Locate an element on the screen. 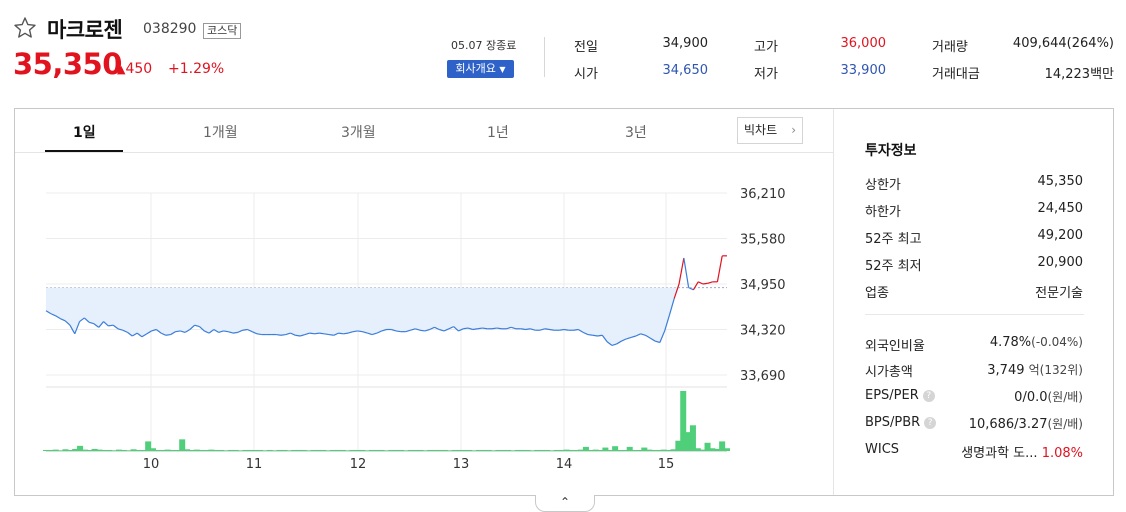 The height and width of the screenshot is (512, 1126). y-tick-label: 34,320 is located at coordinates (763, 331).